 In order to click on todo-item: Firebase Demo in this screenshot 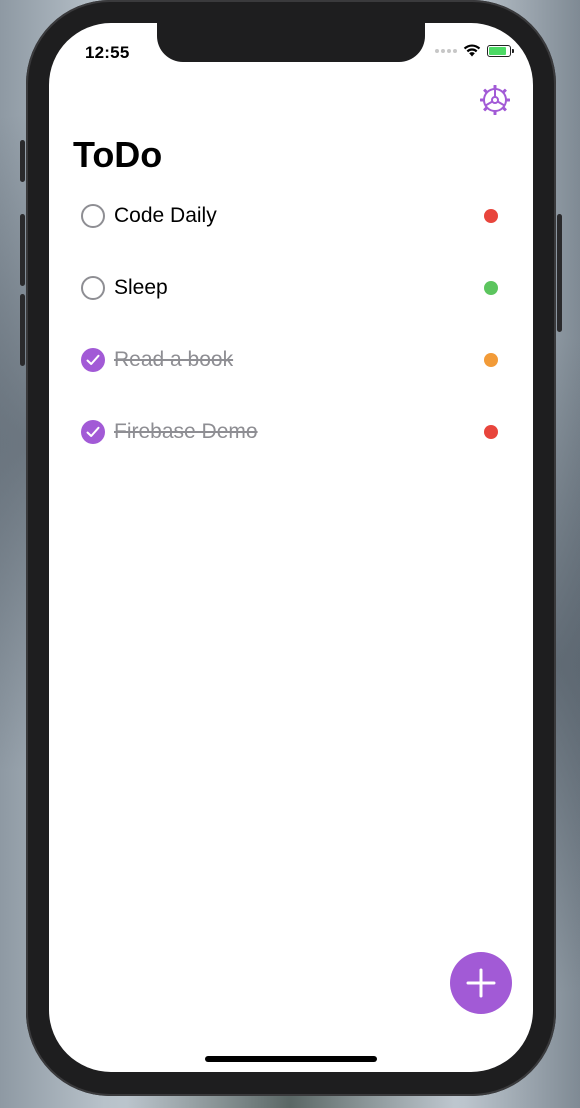, I will do `click(291, 432)`.